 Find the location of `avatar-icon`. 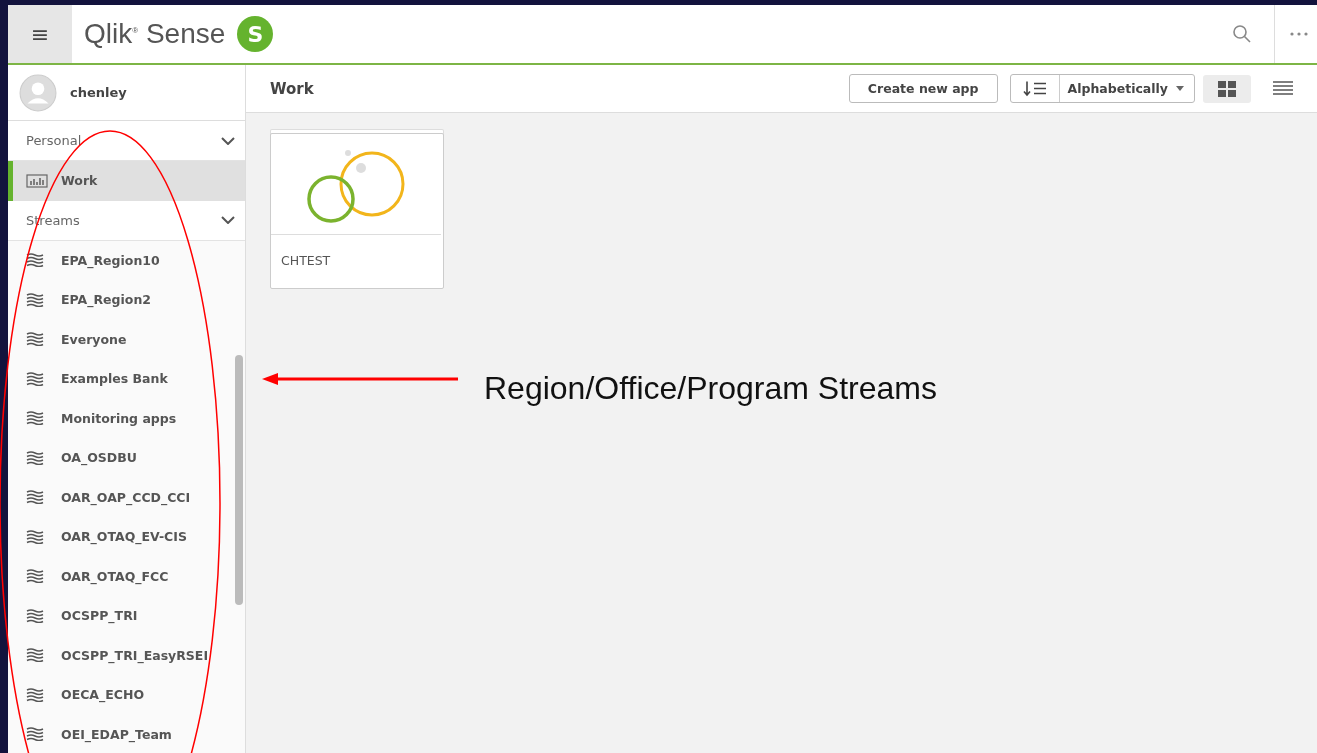

avatar-icon is located at coordinates (38, 92).